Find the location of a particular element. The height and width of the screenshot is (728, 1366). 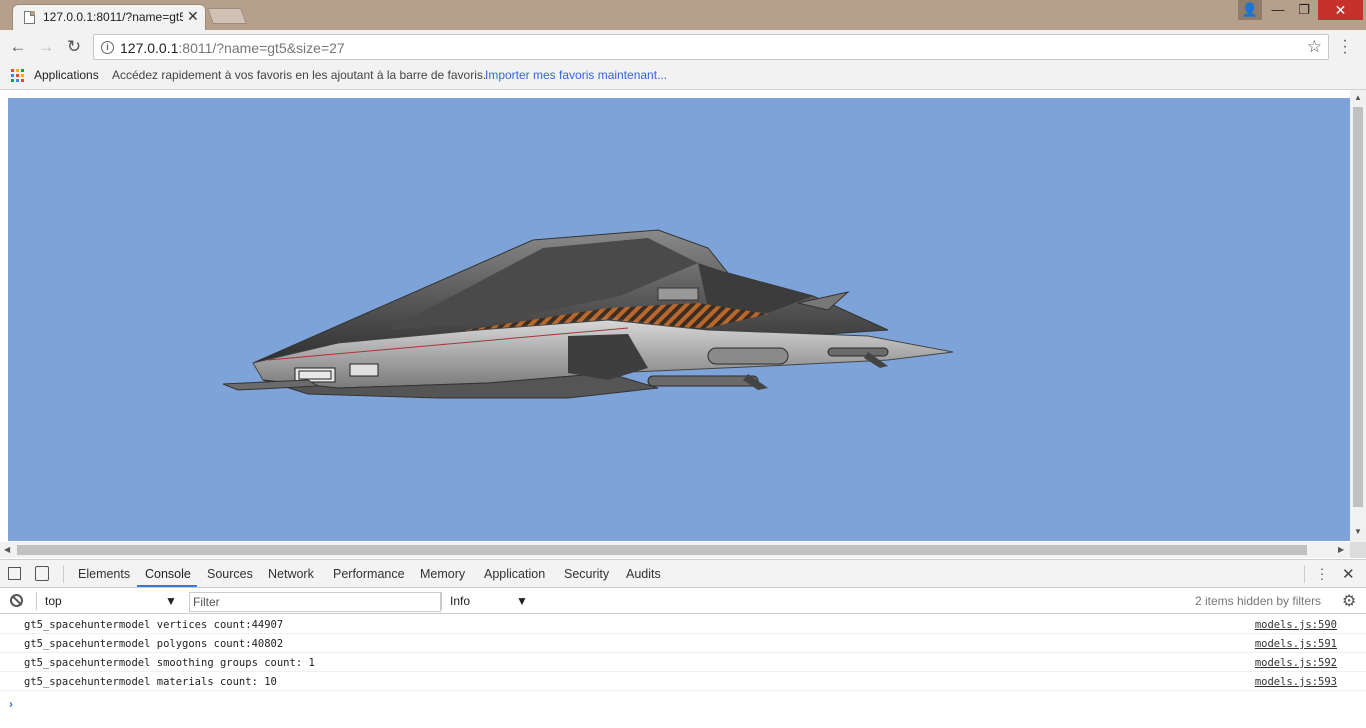

inspect-element-icon is located at coordinates (14, 573).